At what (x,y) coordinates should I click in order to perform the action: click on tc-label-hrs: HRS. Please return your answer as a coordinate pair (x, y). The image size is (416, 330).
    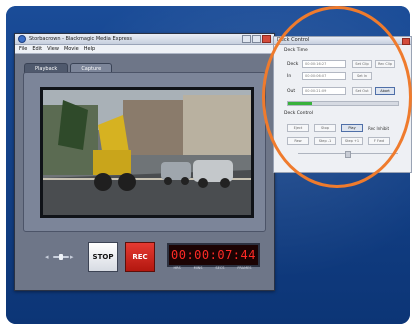
    Looking at the image, I should click on (177, 268).